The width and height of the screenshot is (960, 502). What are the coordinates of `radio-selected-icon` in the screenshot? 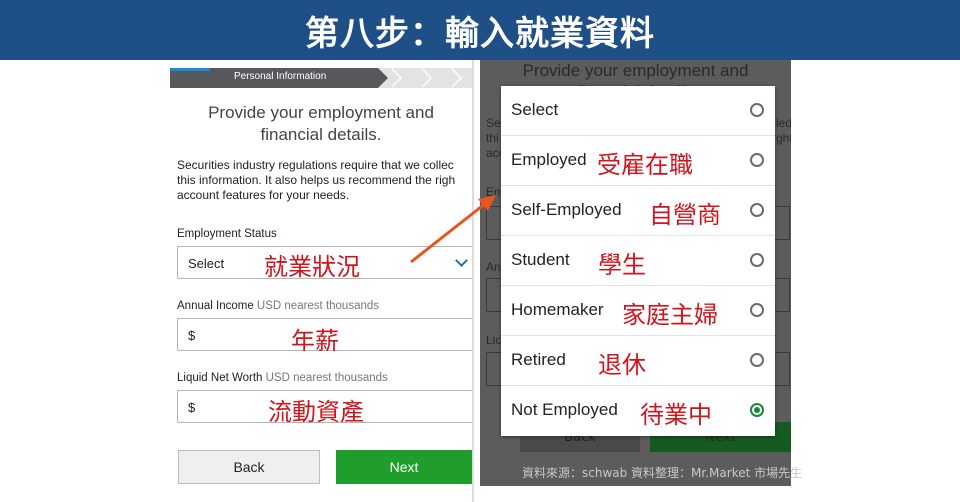 It's located at (757, 410).